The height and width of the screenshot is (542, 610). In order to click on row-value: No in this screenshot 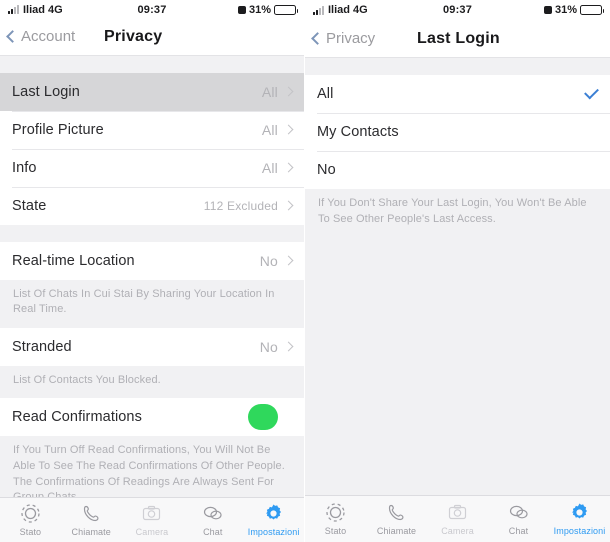, I will do `click(268, 260)`.